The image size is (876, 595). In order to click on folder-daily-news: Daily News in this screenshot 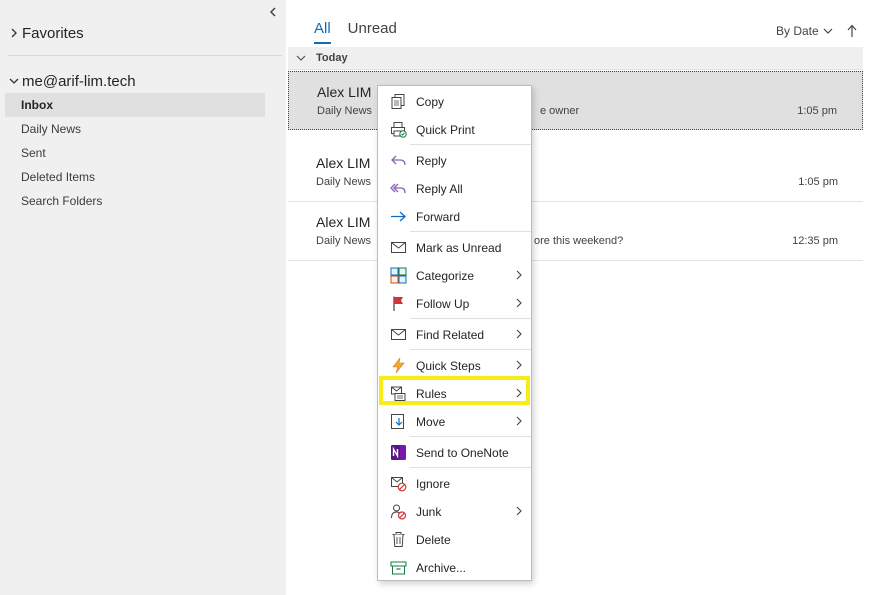, I will do `click(135, 129)`.